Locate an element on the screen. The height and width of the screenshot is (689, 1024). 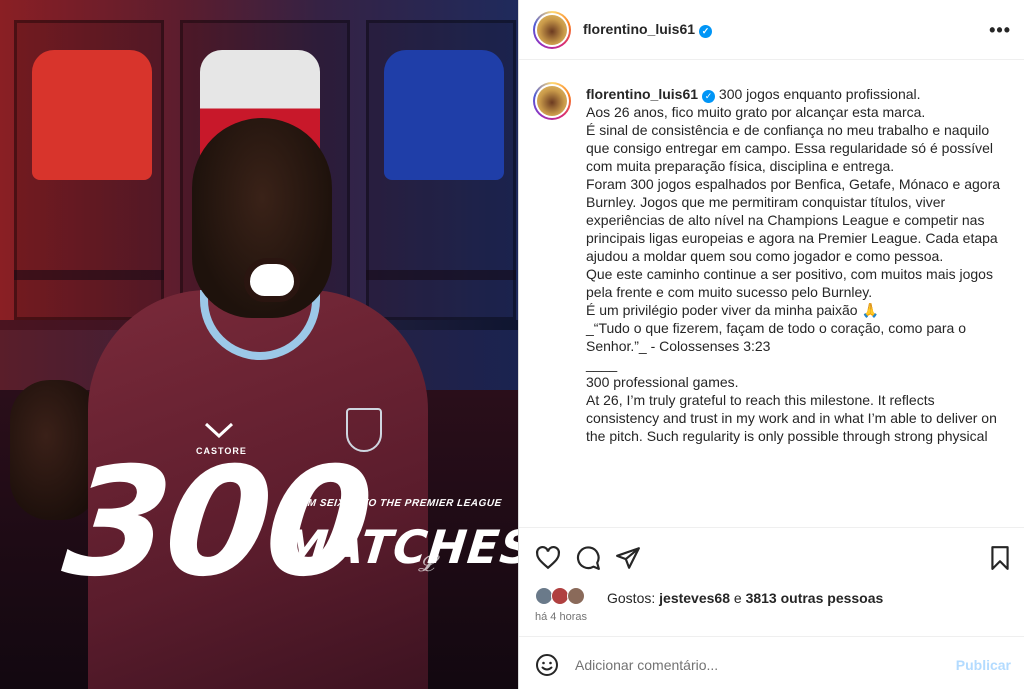
likes-joiner: e is located at coordinates (737, 598).